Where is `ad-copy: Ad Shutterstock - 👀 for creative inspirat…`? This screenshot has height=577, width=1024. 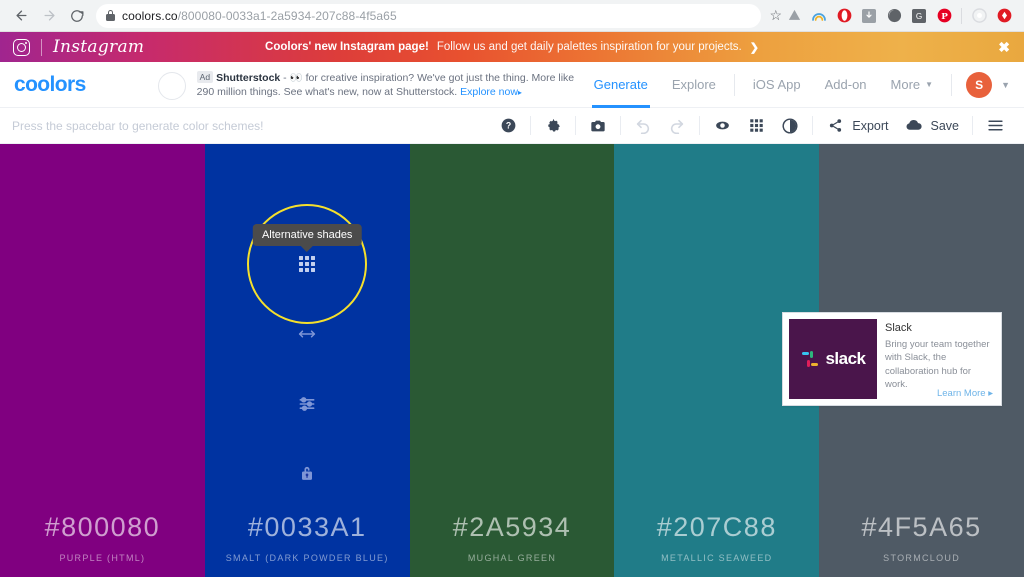
ad-copy: Ad Shutterstock - 👀 for creative inspirat… is located at coordinates (387, 85).